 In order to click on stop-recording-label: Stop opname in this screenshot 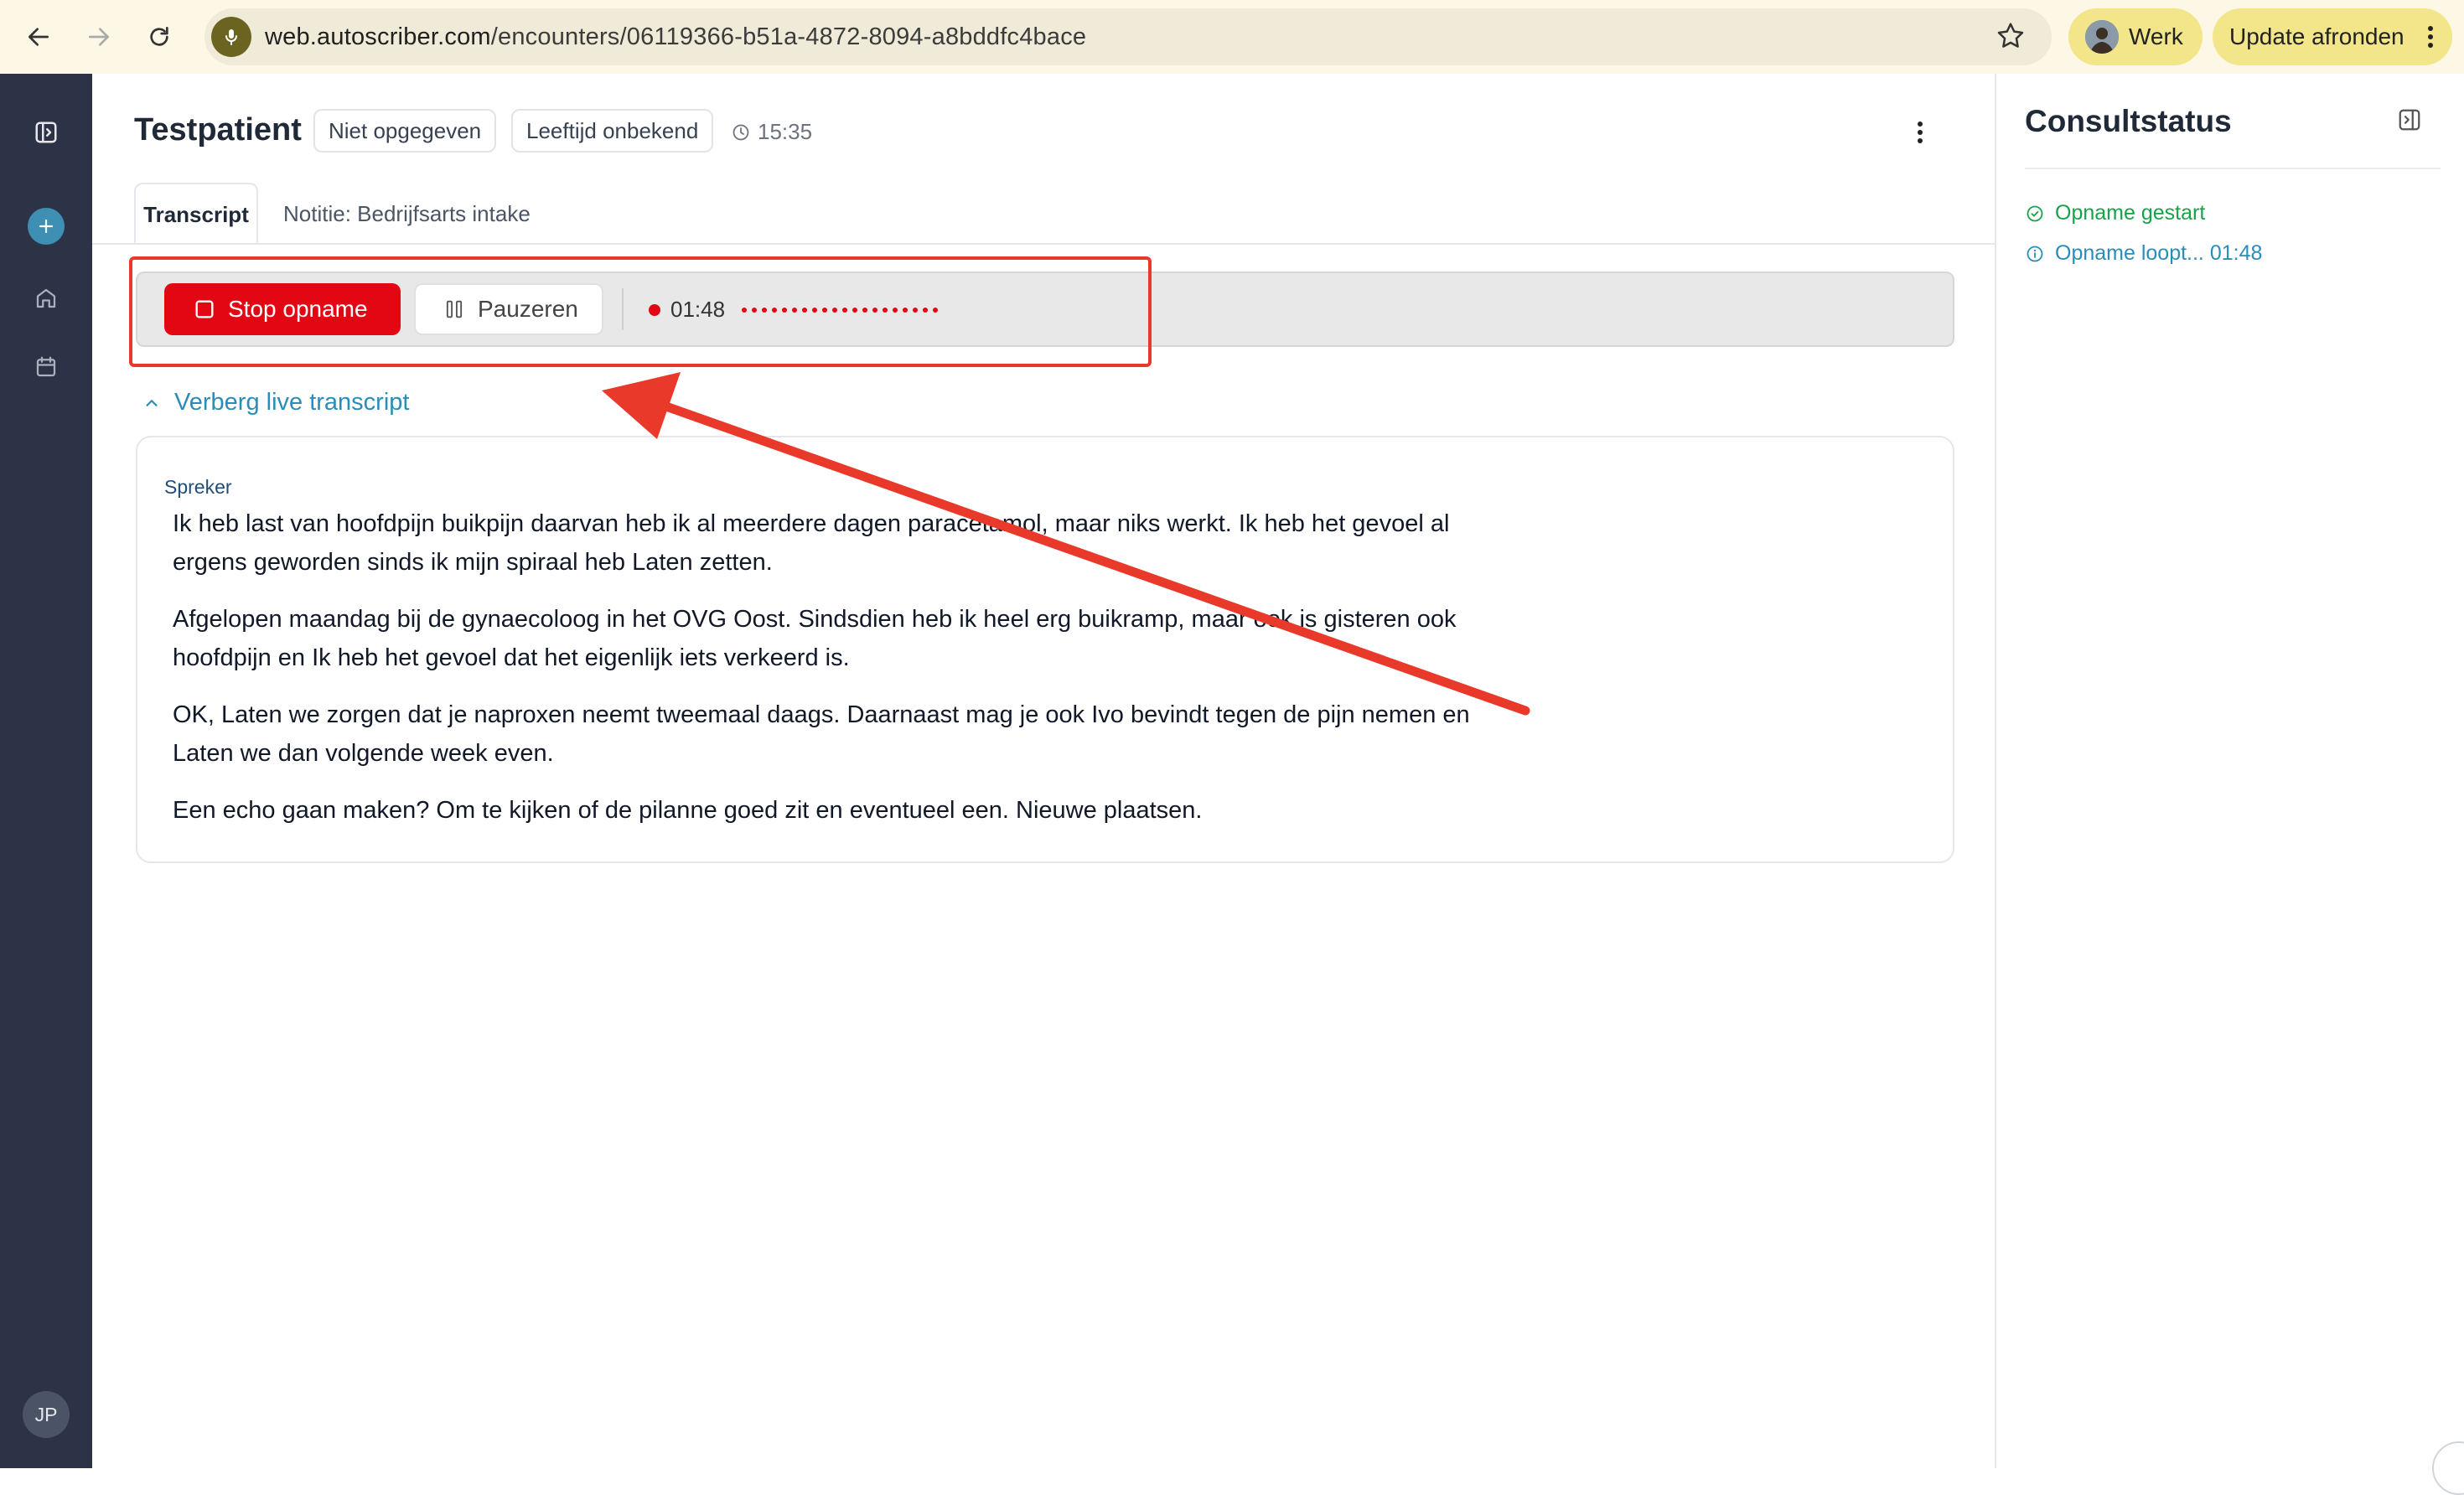, I will do `click(298, 309)`.